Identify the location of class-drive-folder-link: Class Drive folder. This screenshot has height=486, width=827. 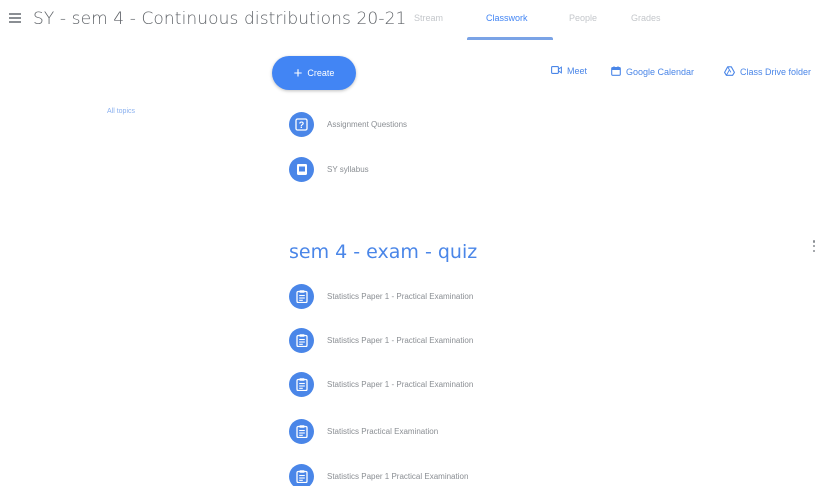
(767, 72).